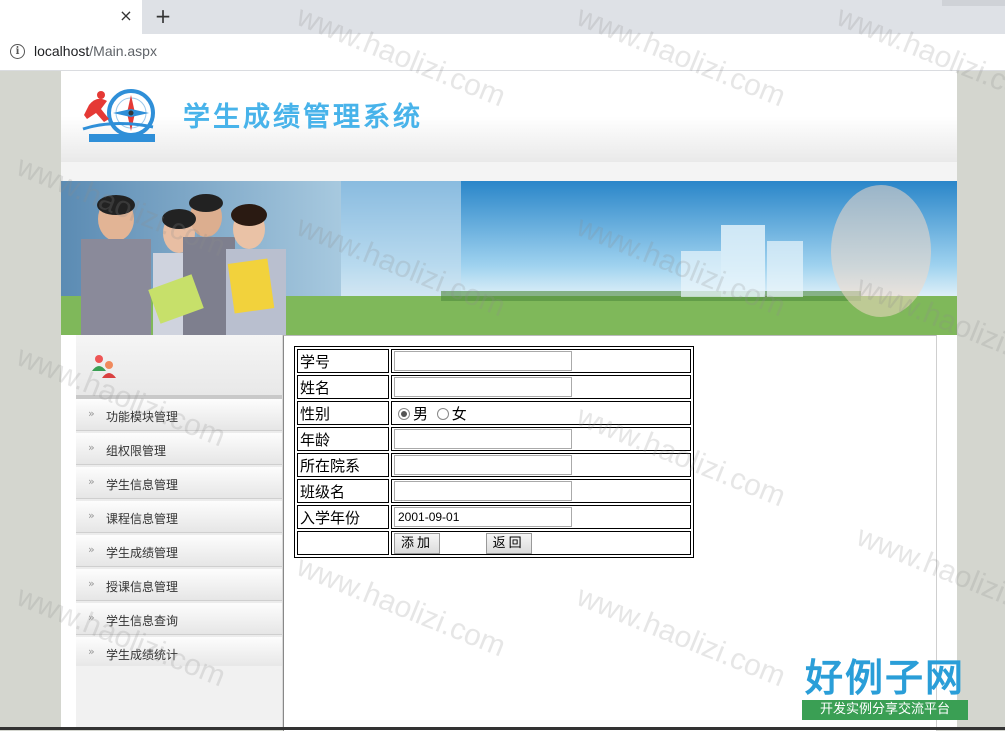 Image resolution: width=1005 pixels, height=731 pixels. I want to click on url-text: localhost/Main.aspx, so click(95, 51).